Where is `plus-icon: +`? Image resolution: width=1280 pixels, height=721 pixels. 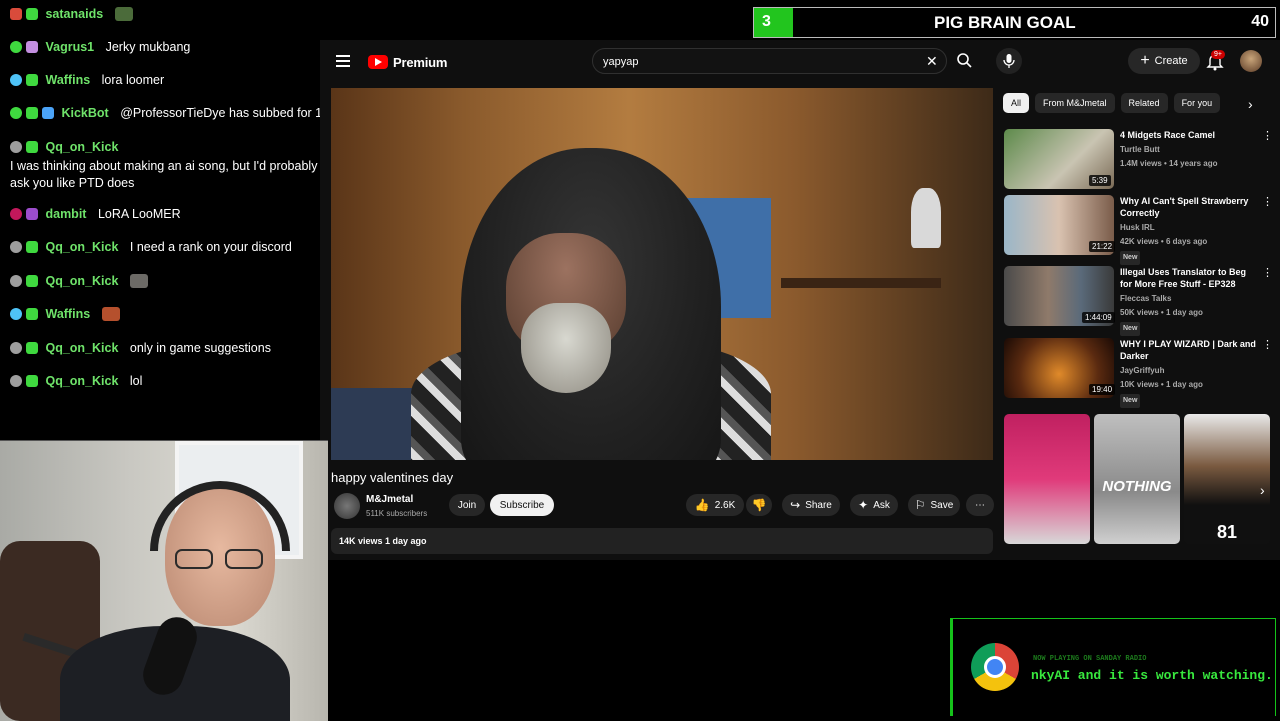 plus-icon: + is located at coordinates (1145, 60).